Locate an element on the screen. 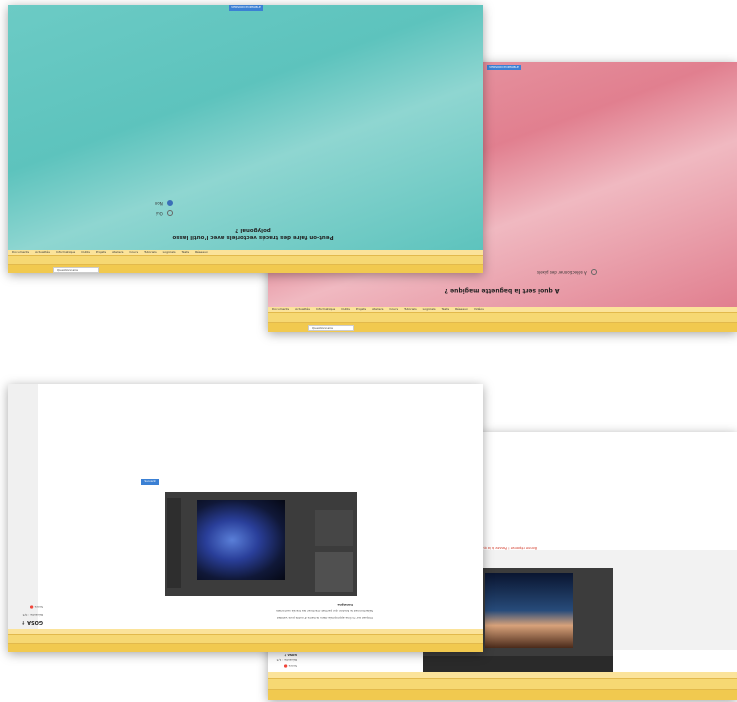 The height and width of the screenshot is (702, 737). answer-option-oui: Non is located at coordinates (164, 203).